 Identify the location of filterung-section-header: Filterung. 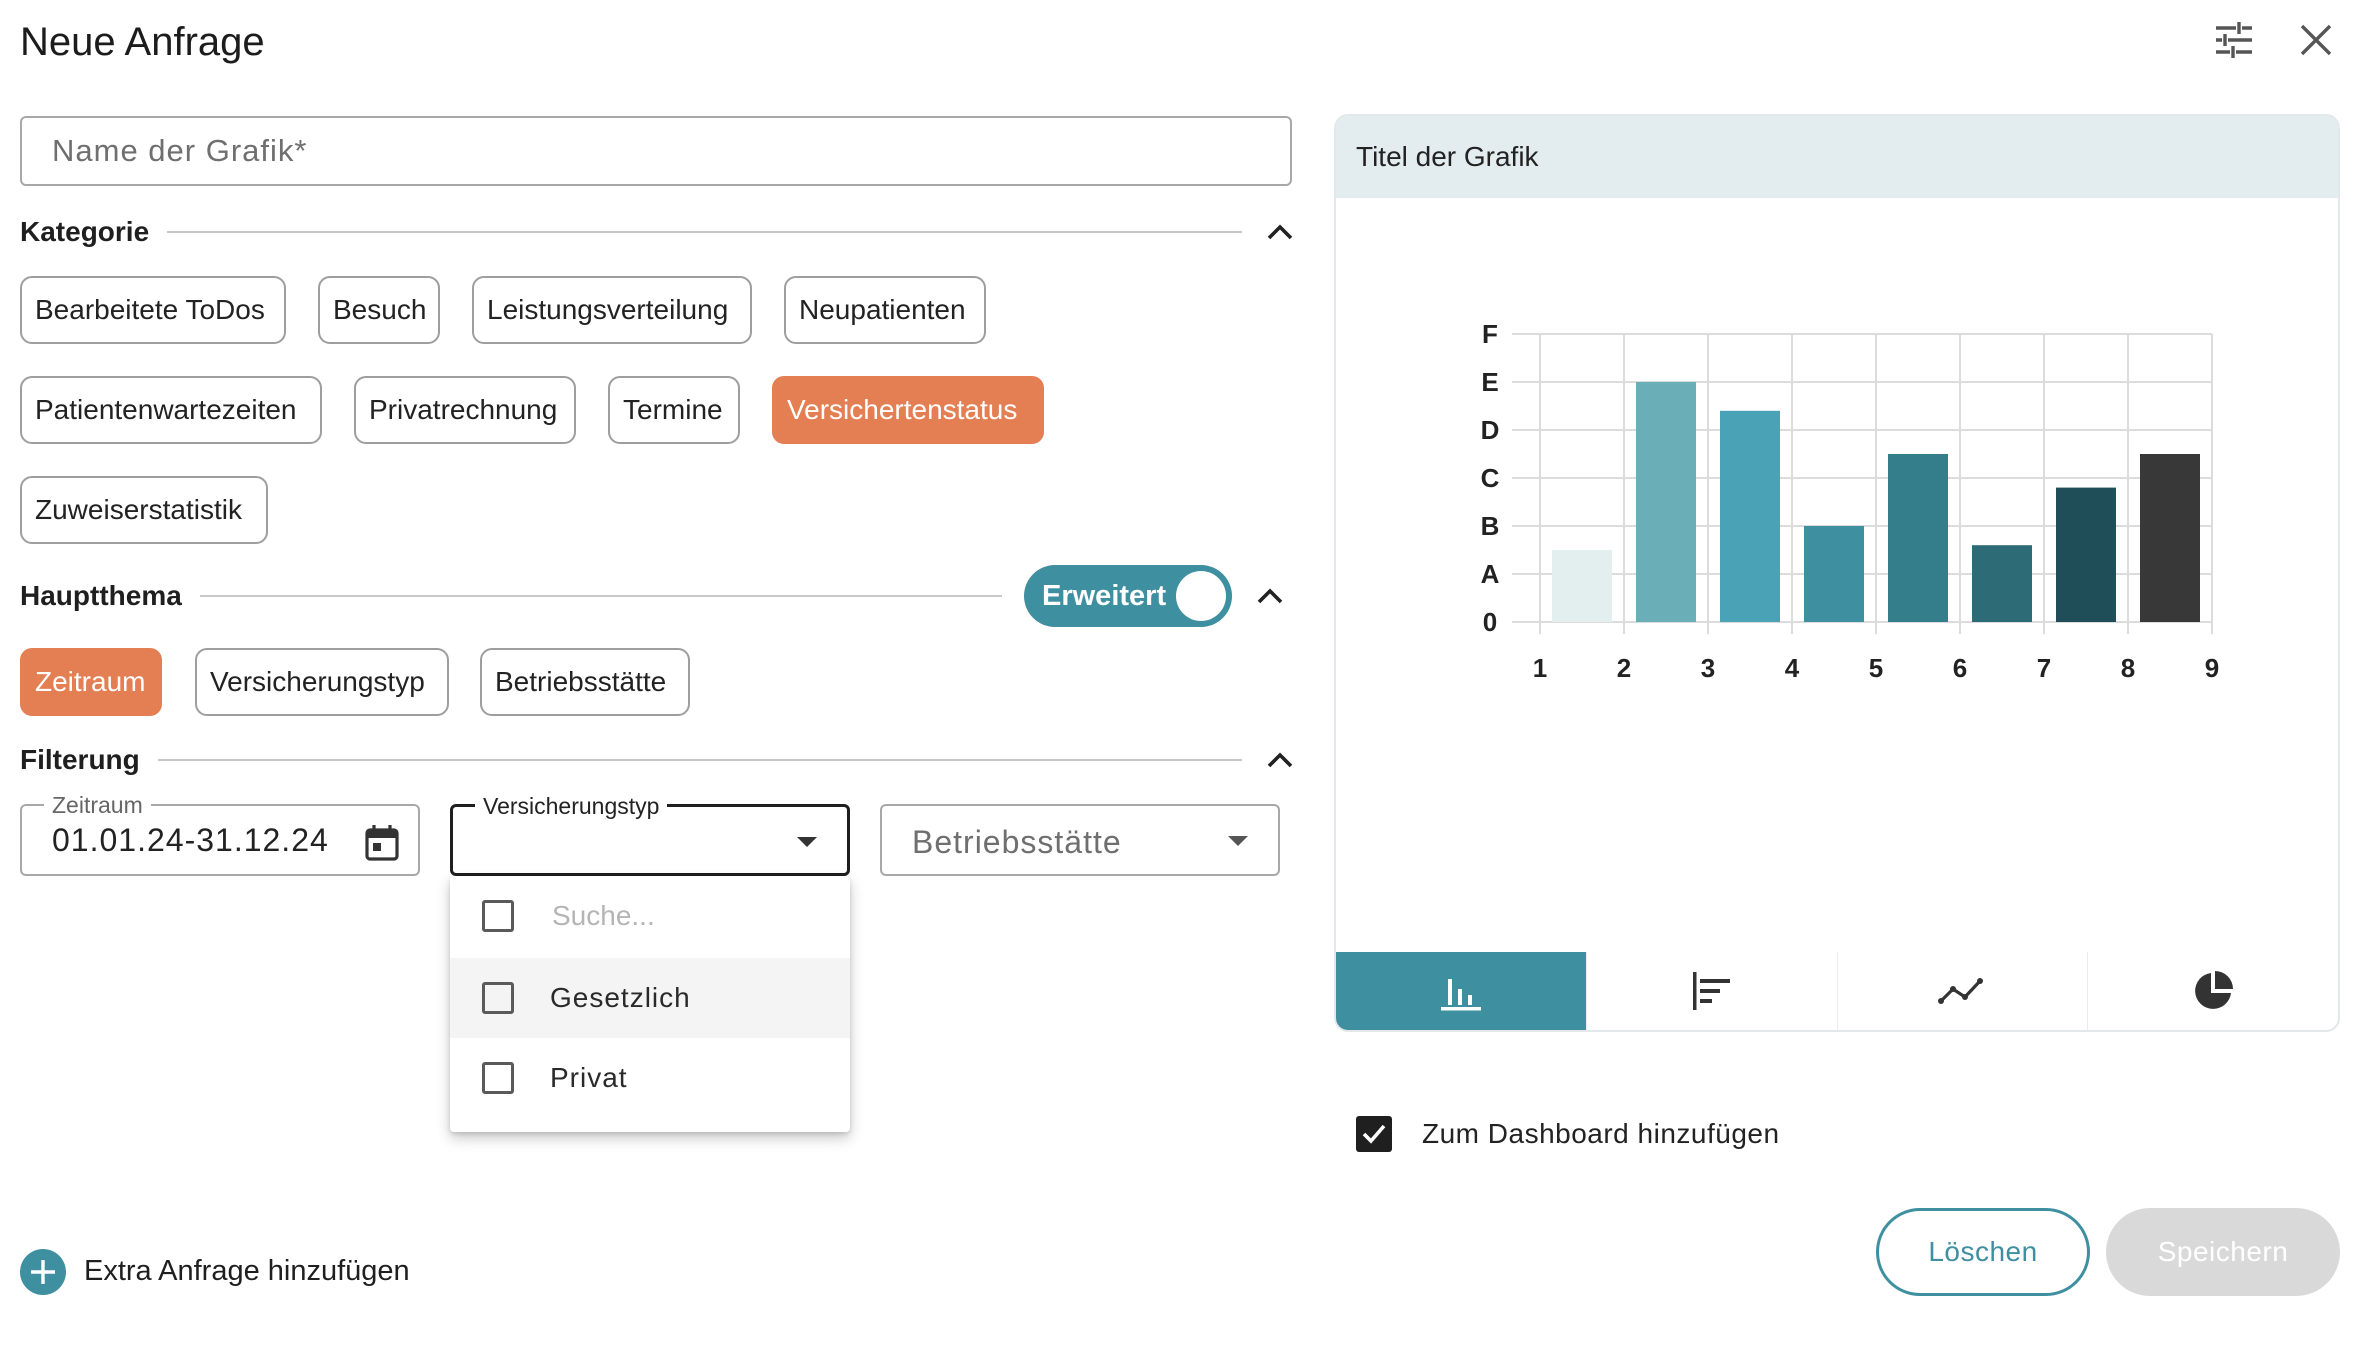
(660, 760).